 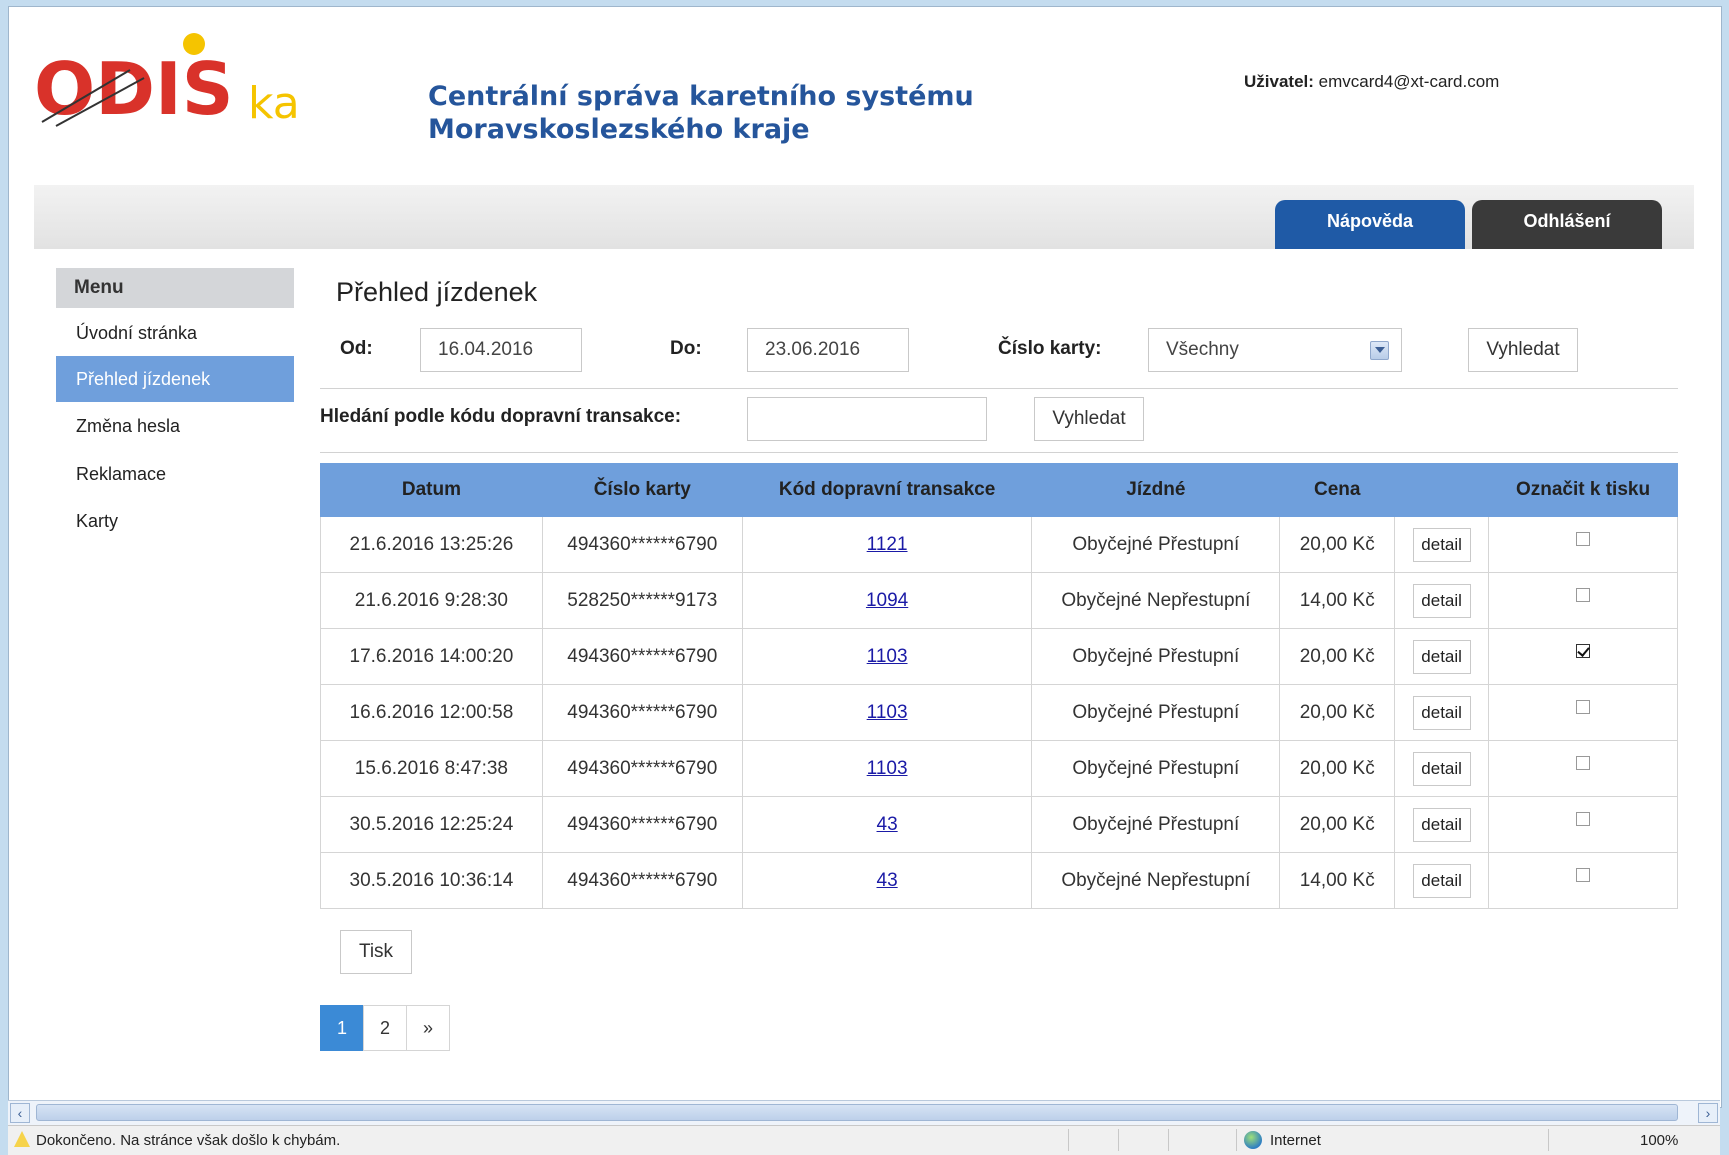 I want to click on cell-date: 17.6.2016 14:00:20, so click(x=431, y=656).